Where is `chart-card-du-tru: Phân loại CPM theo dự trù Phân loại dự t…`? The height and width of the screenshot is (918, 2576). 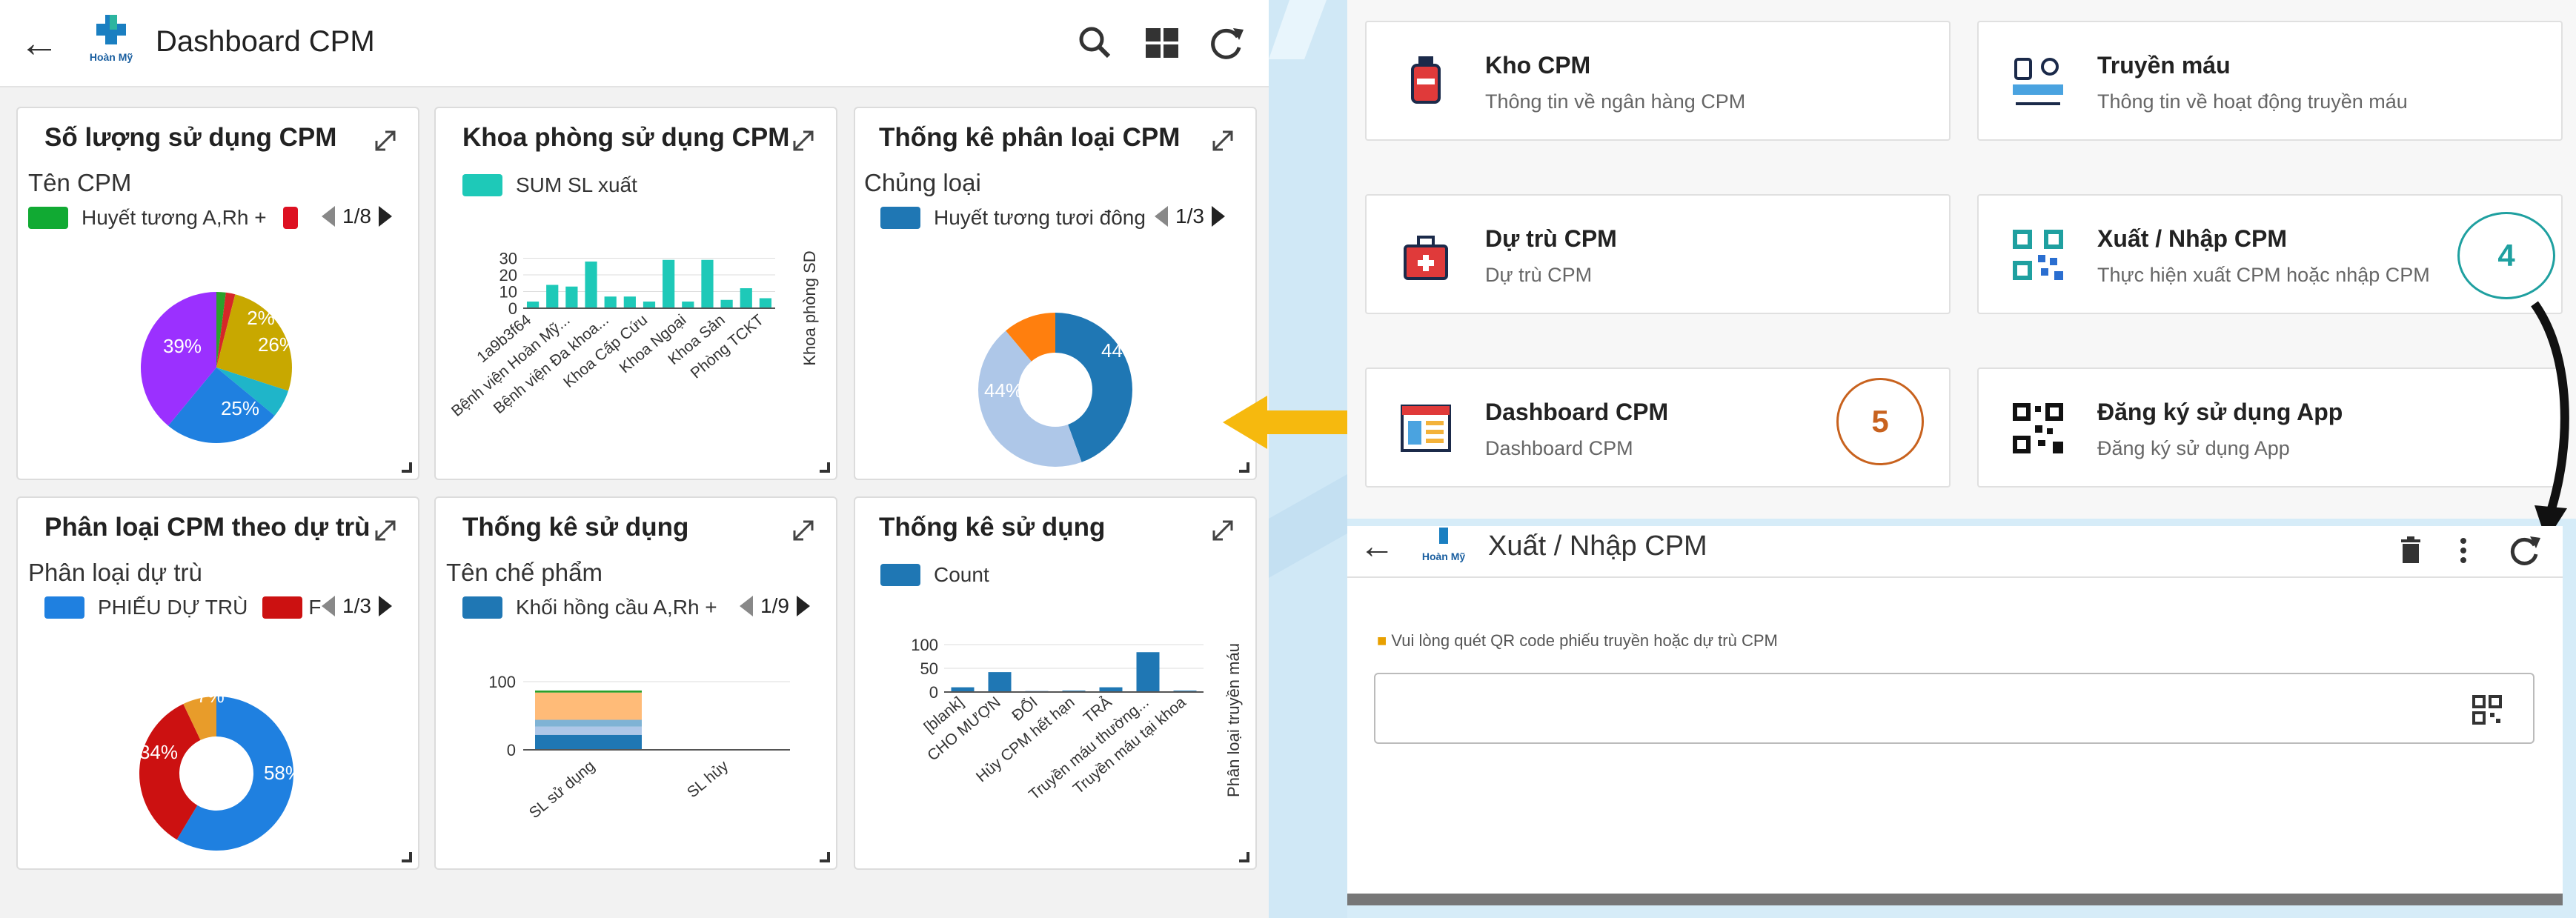 chart-card-du-tru: Phân loại CPM theo dự trù Phân loại dự t… is located at coordinates (217, 683).